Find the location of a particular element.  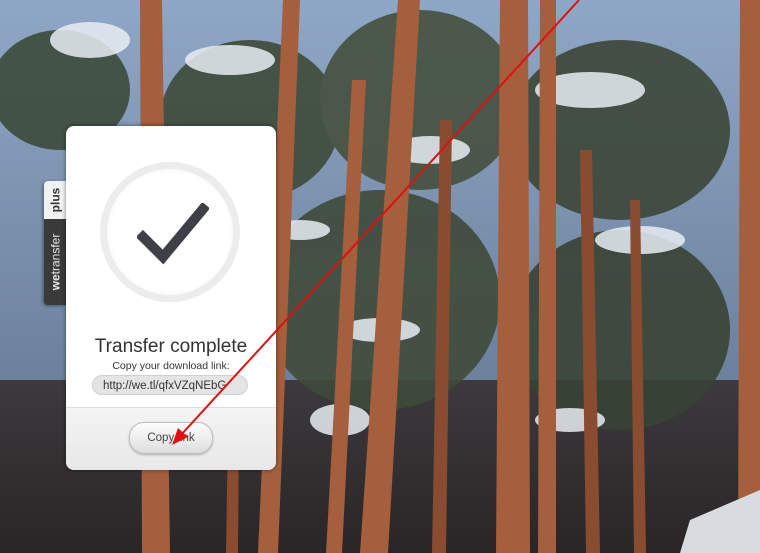

plus-tab: plus is located at coordinates (55, 200).